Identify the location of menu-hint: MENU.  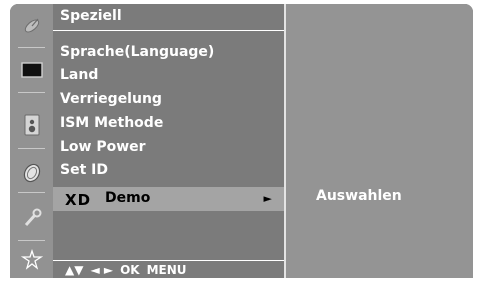
(166, 270).